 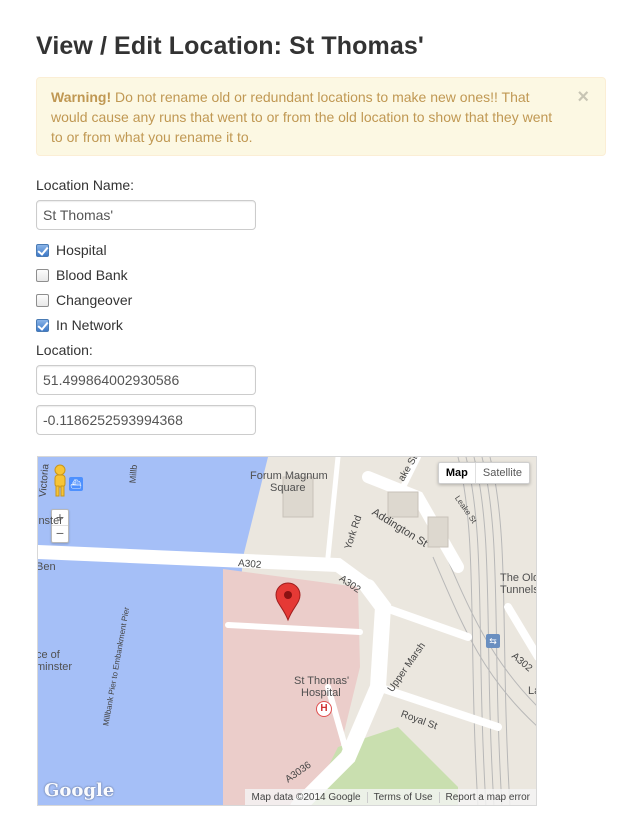 I want to click on checkbox-row-hospital: Hospital, so click(x=71, y=250).